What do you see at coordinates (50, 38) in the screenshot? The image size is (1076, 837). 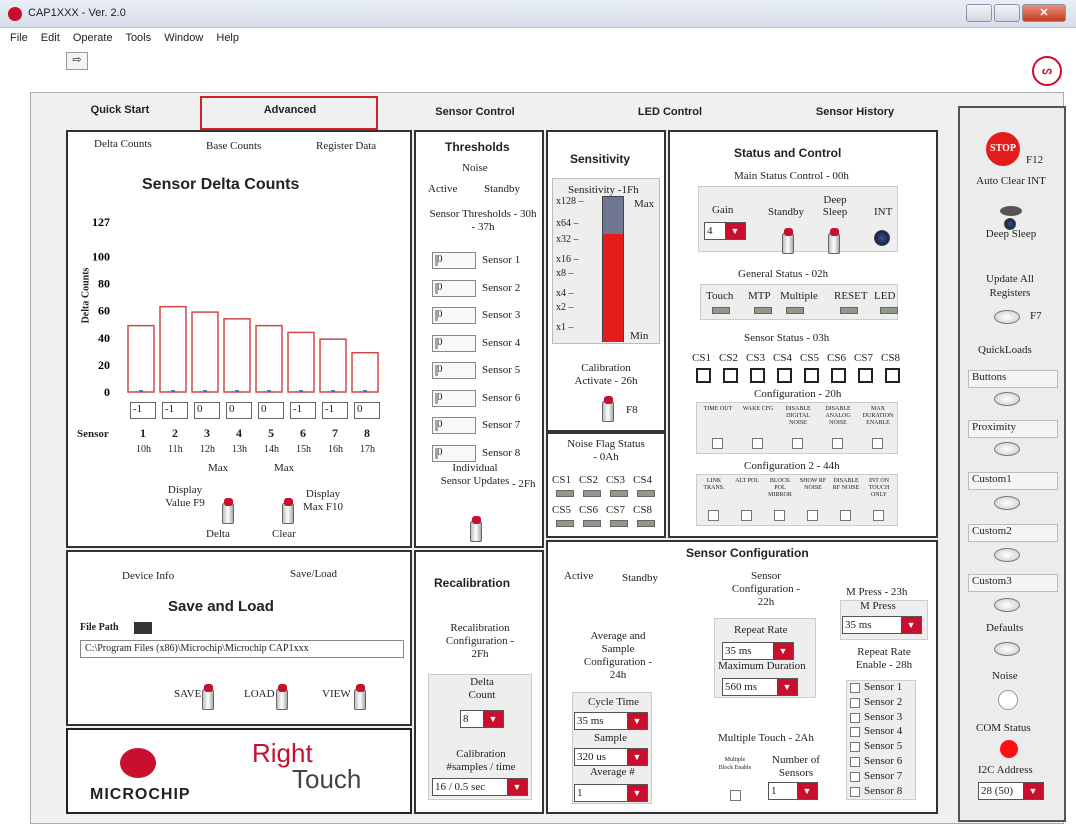 I see `menu-edit: Edit` at bounding box center [50, 38].